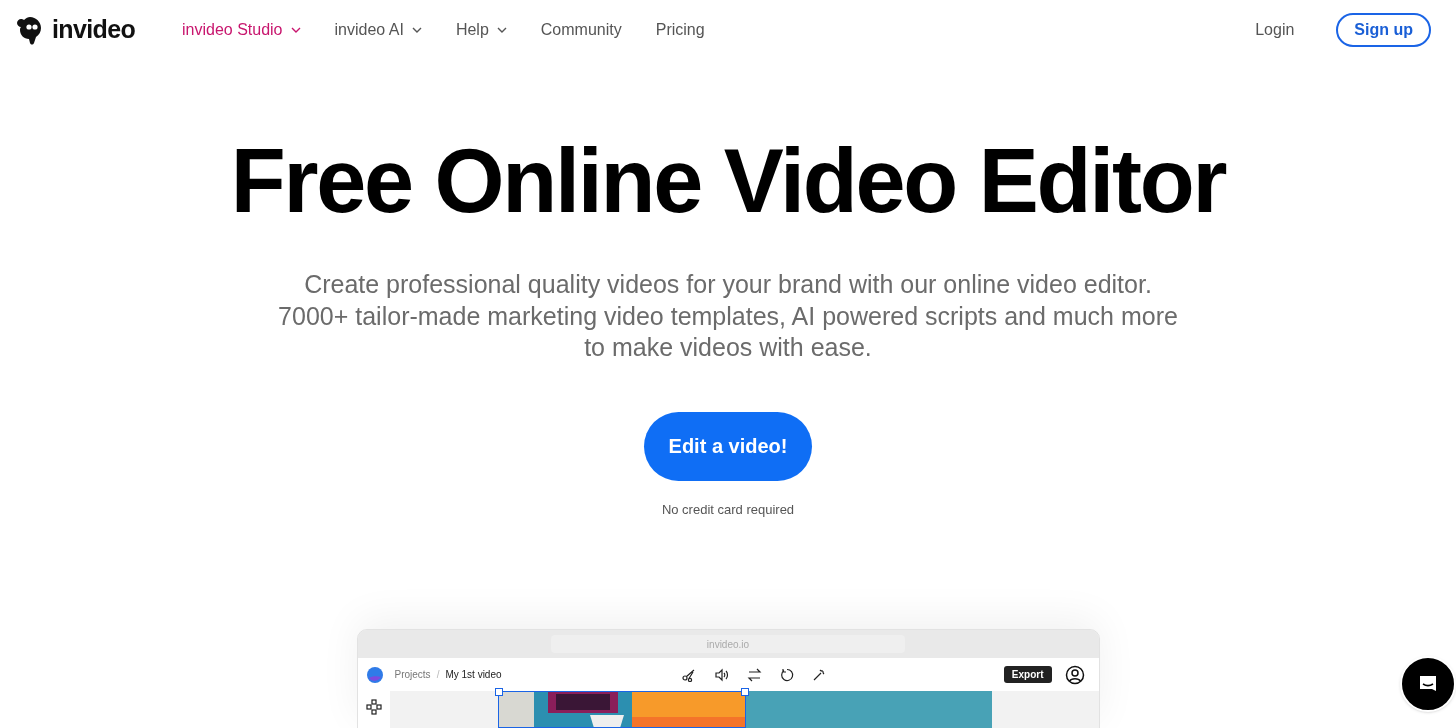 The width and height of the screenshot is (1456, 728). Describe the element at coordinates (728, 181) in the screenshot. I see `hero-title: Free Online Video Editor` at that location.